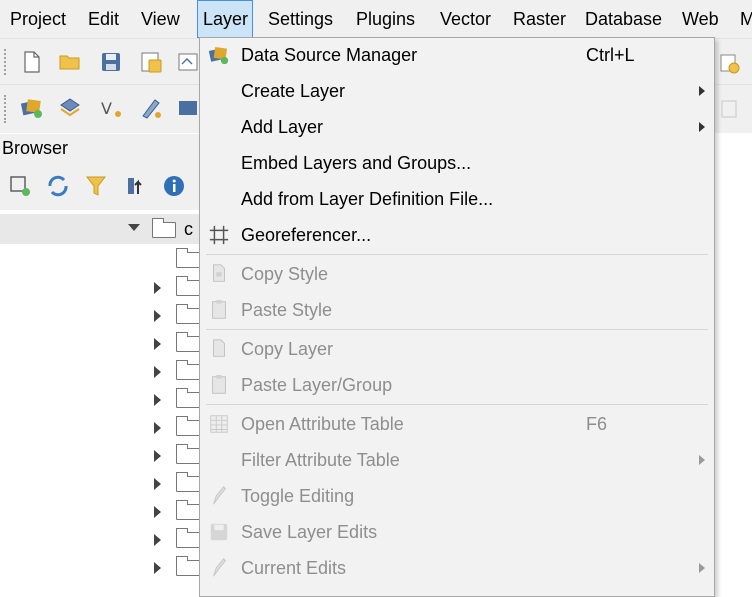 The image size is (752, 597). What do you see at coordinates (100, 229) in the screenshot?
I see `browser-root-item: c` at bounding box center [100, 229].